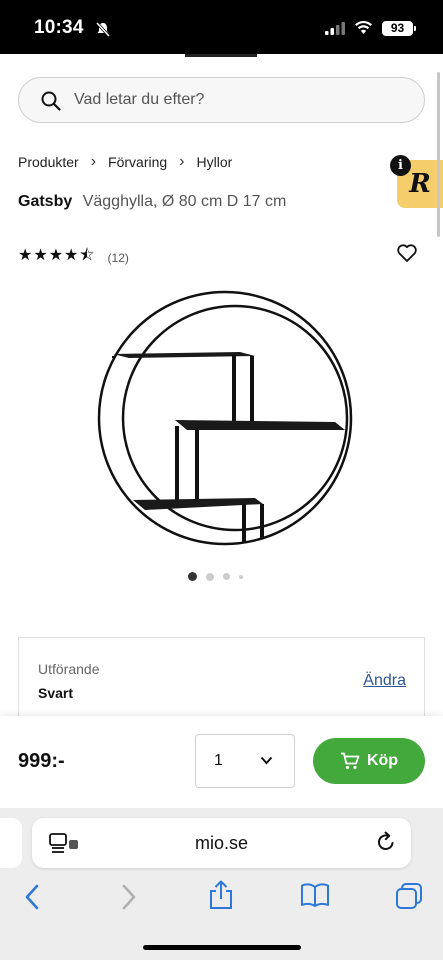  I want to click on variant-label: Utförande, so click(69, 669).